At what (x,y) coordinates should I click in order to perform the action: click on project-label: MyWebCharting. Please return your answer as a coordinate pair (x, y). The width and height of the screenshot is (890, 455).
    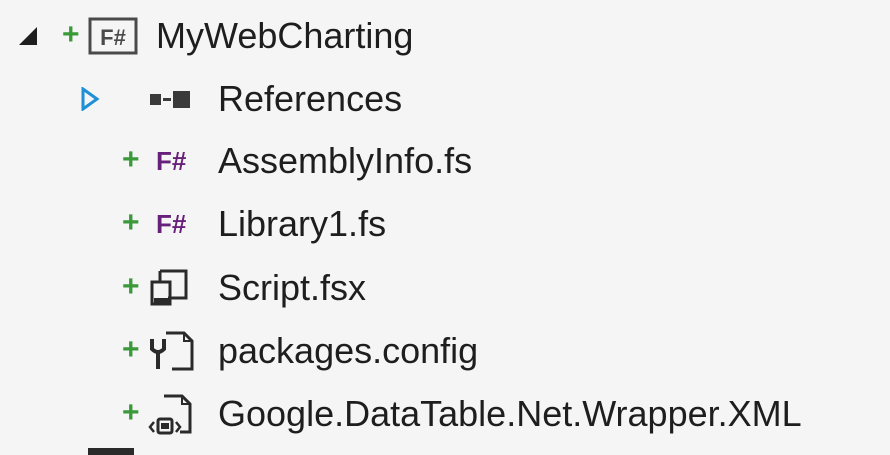
    Looking at the image, I should click on (285, 35).